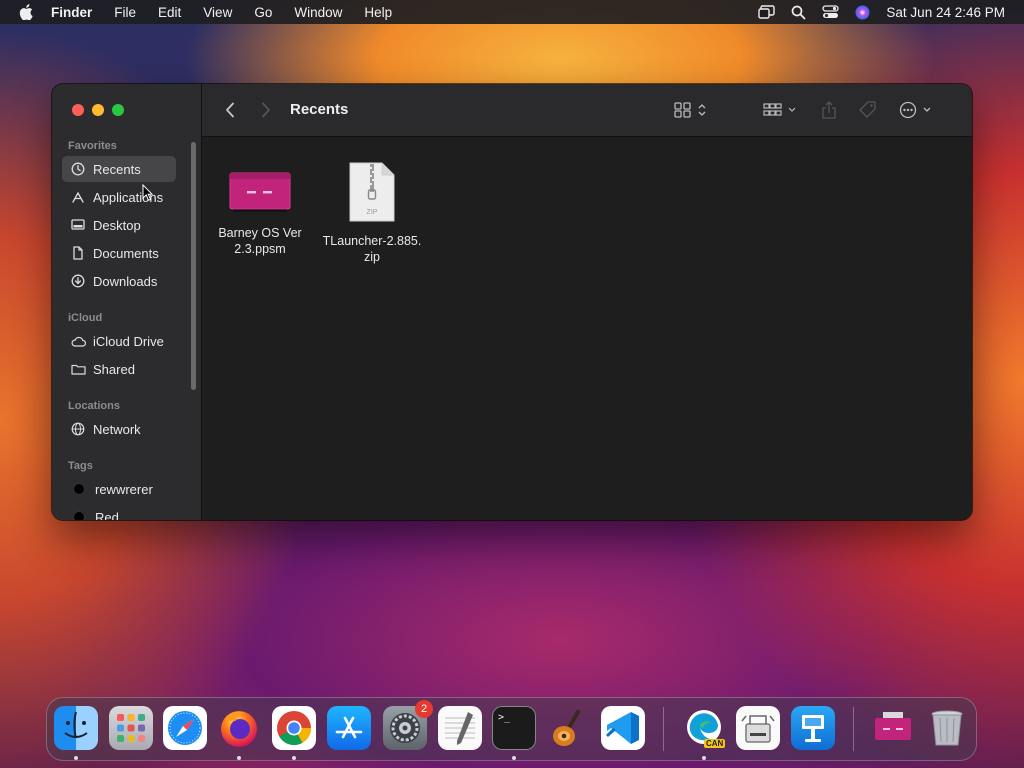 This screenshot has height=768, width=1024. Describe the element at coordinates (78, 341) in the screenshot. I see `cloud-icon` at that location.